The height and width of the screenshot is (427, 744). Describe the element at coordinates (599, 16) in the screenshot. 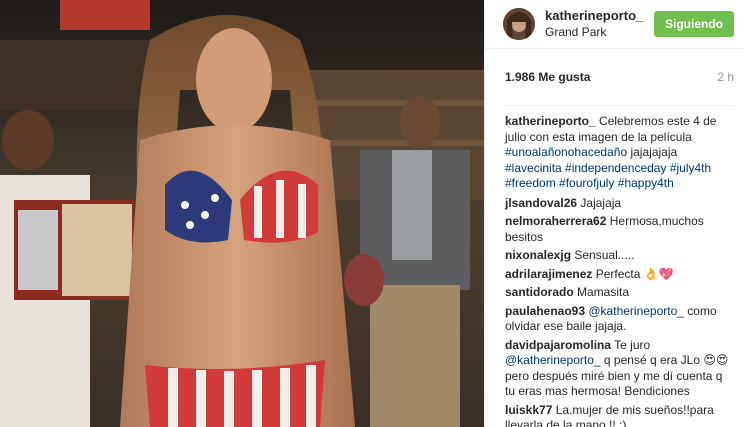

I see `author-username: katherineporto_` at that location.